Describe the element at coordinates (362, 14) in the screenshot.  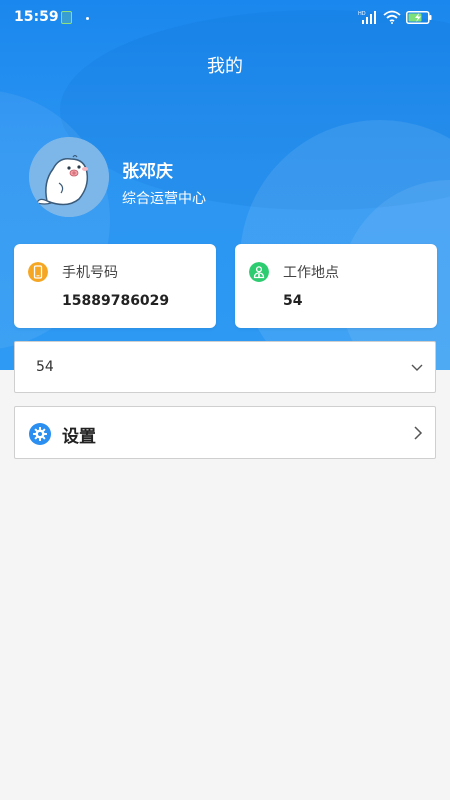
I see `network-type-label: HD` at that location.